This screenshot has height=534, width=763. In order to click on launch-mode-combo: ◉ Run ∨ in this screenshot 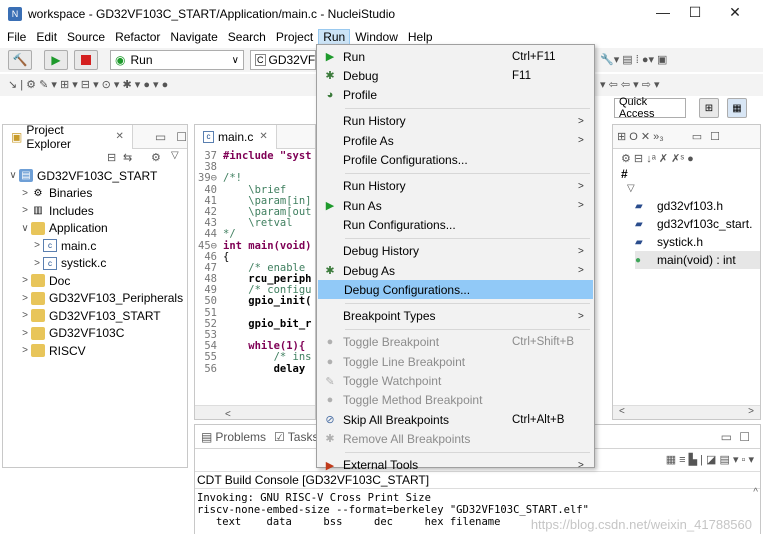, I will do `click(177, 60)`.